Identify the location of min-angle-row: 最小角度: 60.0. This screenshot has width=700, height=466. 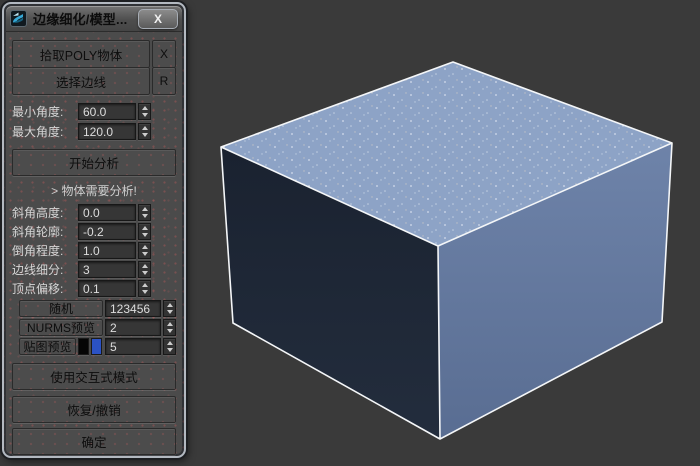
(94, 111).